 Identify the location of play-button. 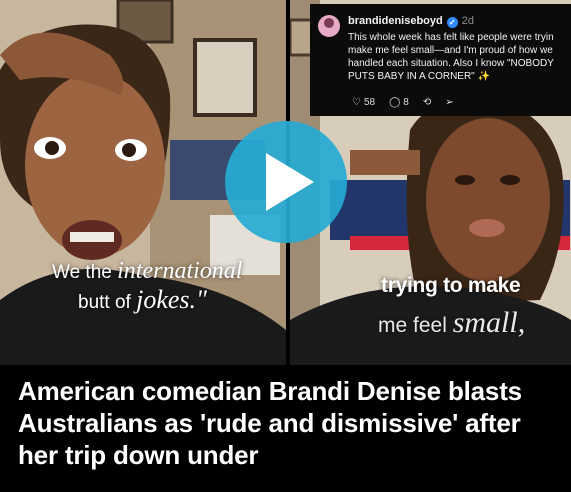
(286, 182).